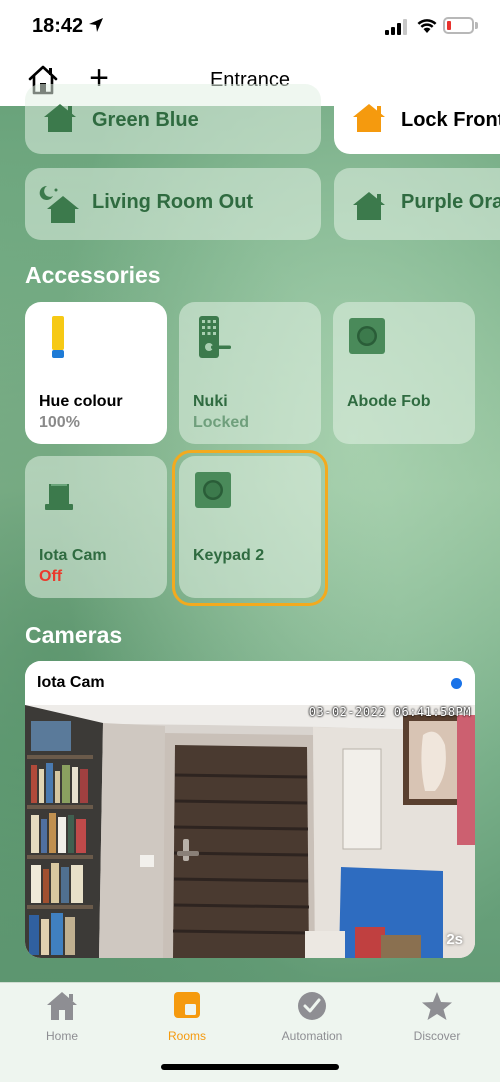 Image resolution: width=500 pixels, height=1082 pixels. Describe the element at coordinates (61, 1036) in the screenshot. I see `tab-label: Home` at that location.